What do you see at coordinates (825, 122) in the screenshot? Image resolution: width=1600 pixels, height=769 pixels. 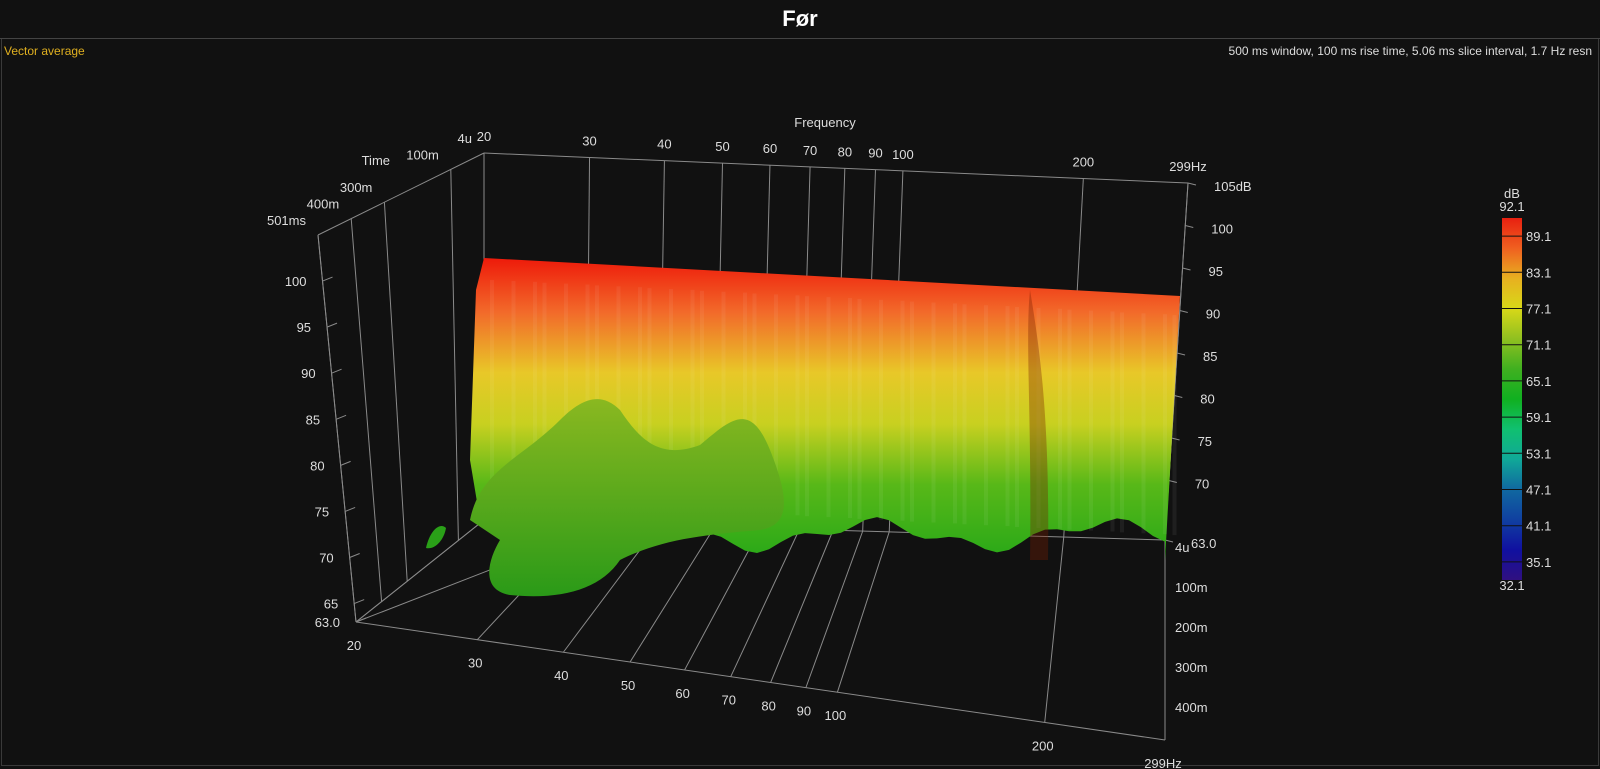 I see `freq-axis-label: Frequency` at bounding box center [825, 122].